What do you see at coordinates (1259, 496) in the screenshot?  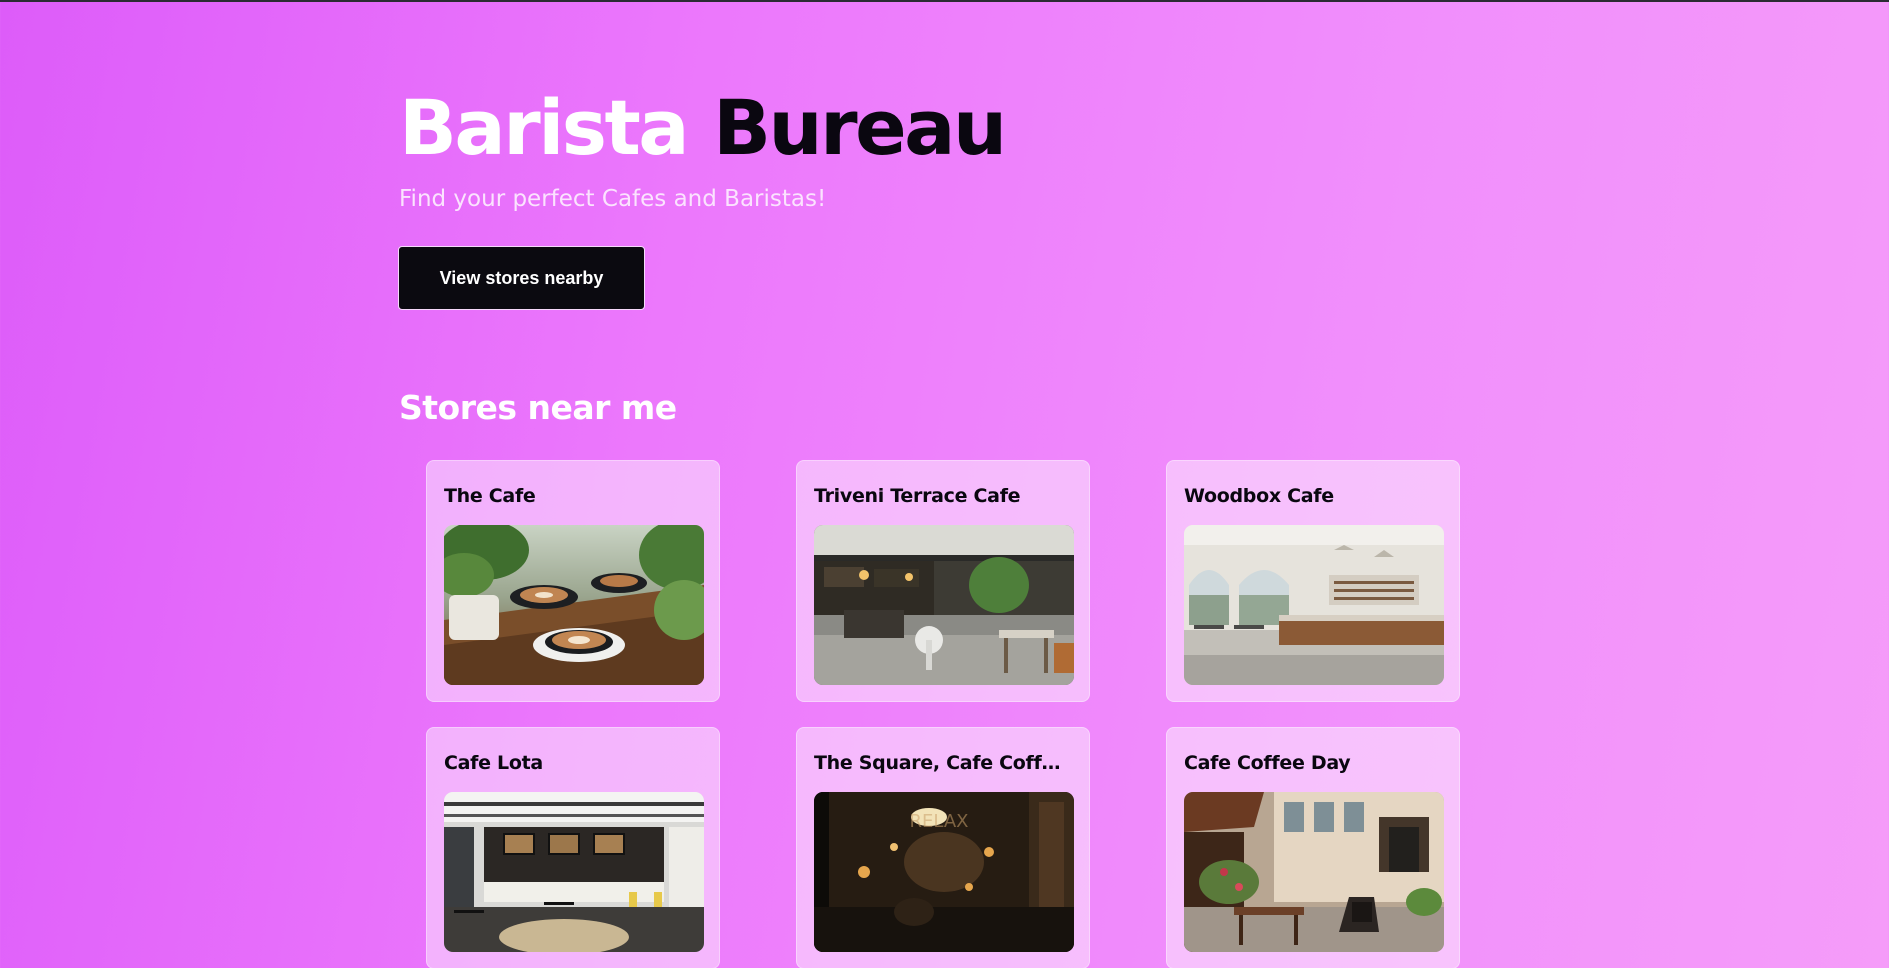 I see `store-name: Woodbox Cafe` at bounding box center [1259, 496].